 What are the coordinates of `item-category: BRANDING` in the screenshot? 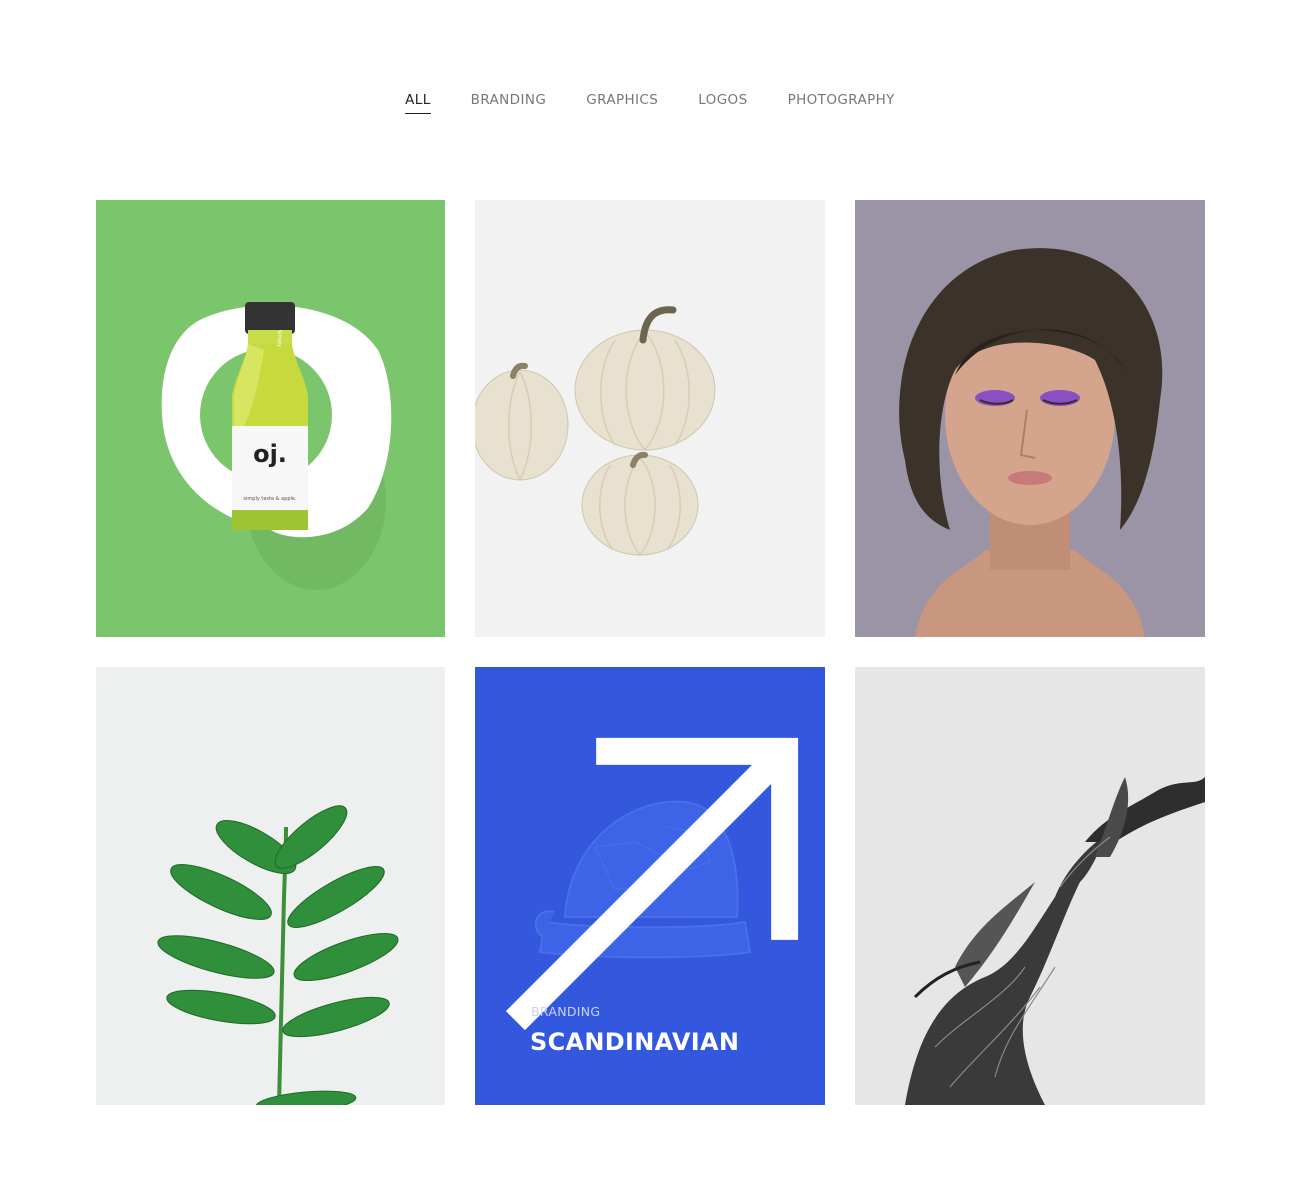 It's located at (566, 1011).